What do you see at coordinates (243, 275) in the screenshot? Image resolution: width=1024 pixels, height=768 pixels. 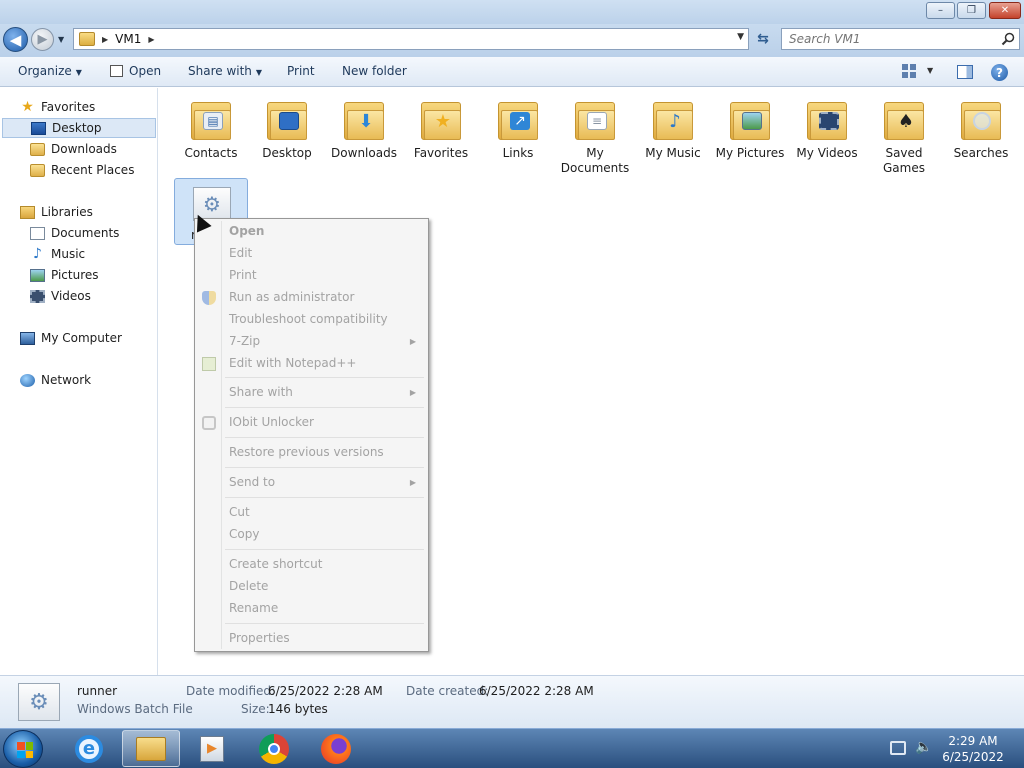 I see `menu-item-print: Print` at bounding box center [243, 275].